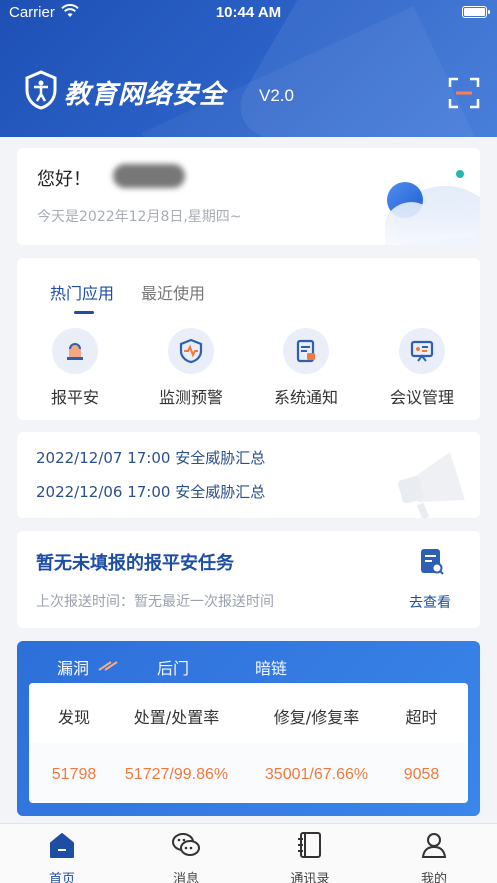  I want to click on app-label: 会议管理, so click(421, 397).